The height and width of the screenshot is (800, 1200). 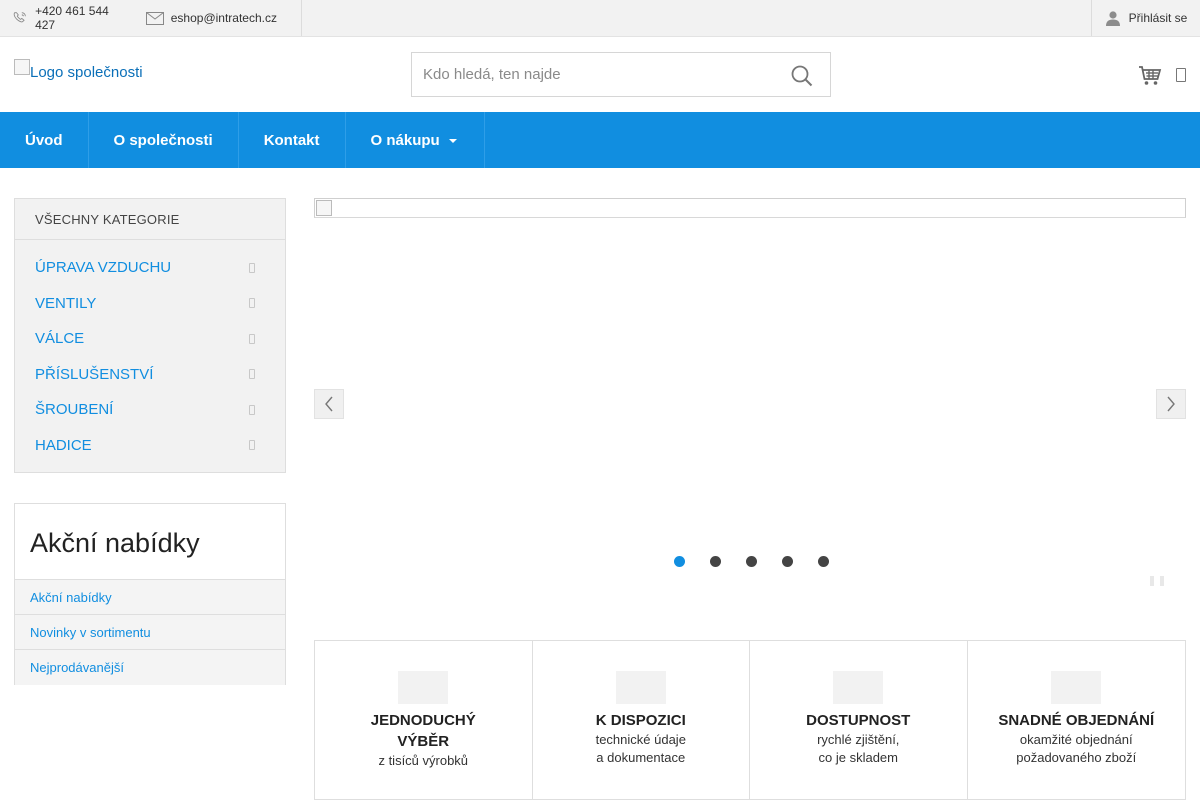 What do you see at coordinates (66, 303) in the screenshot?
I see `category-label: VENTILY` at bounding box center [66, 303].